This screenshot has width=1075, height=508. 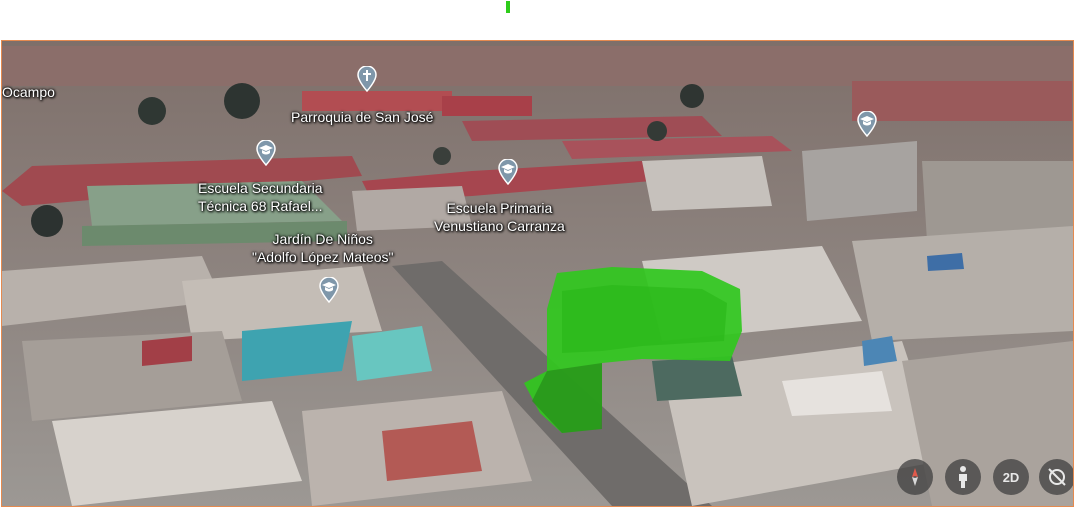 What do you see at coordinates (1011, 477) in the screenshot?
I see `view-2d-button: 2D` at bounding box center [1011, 477].